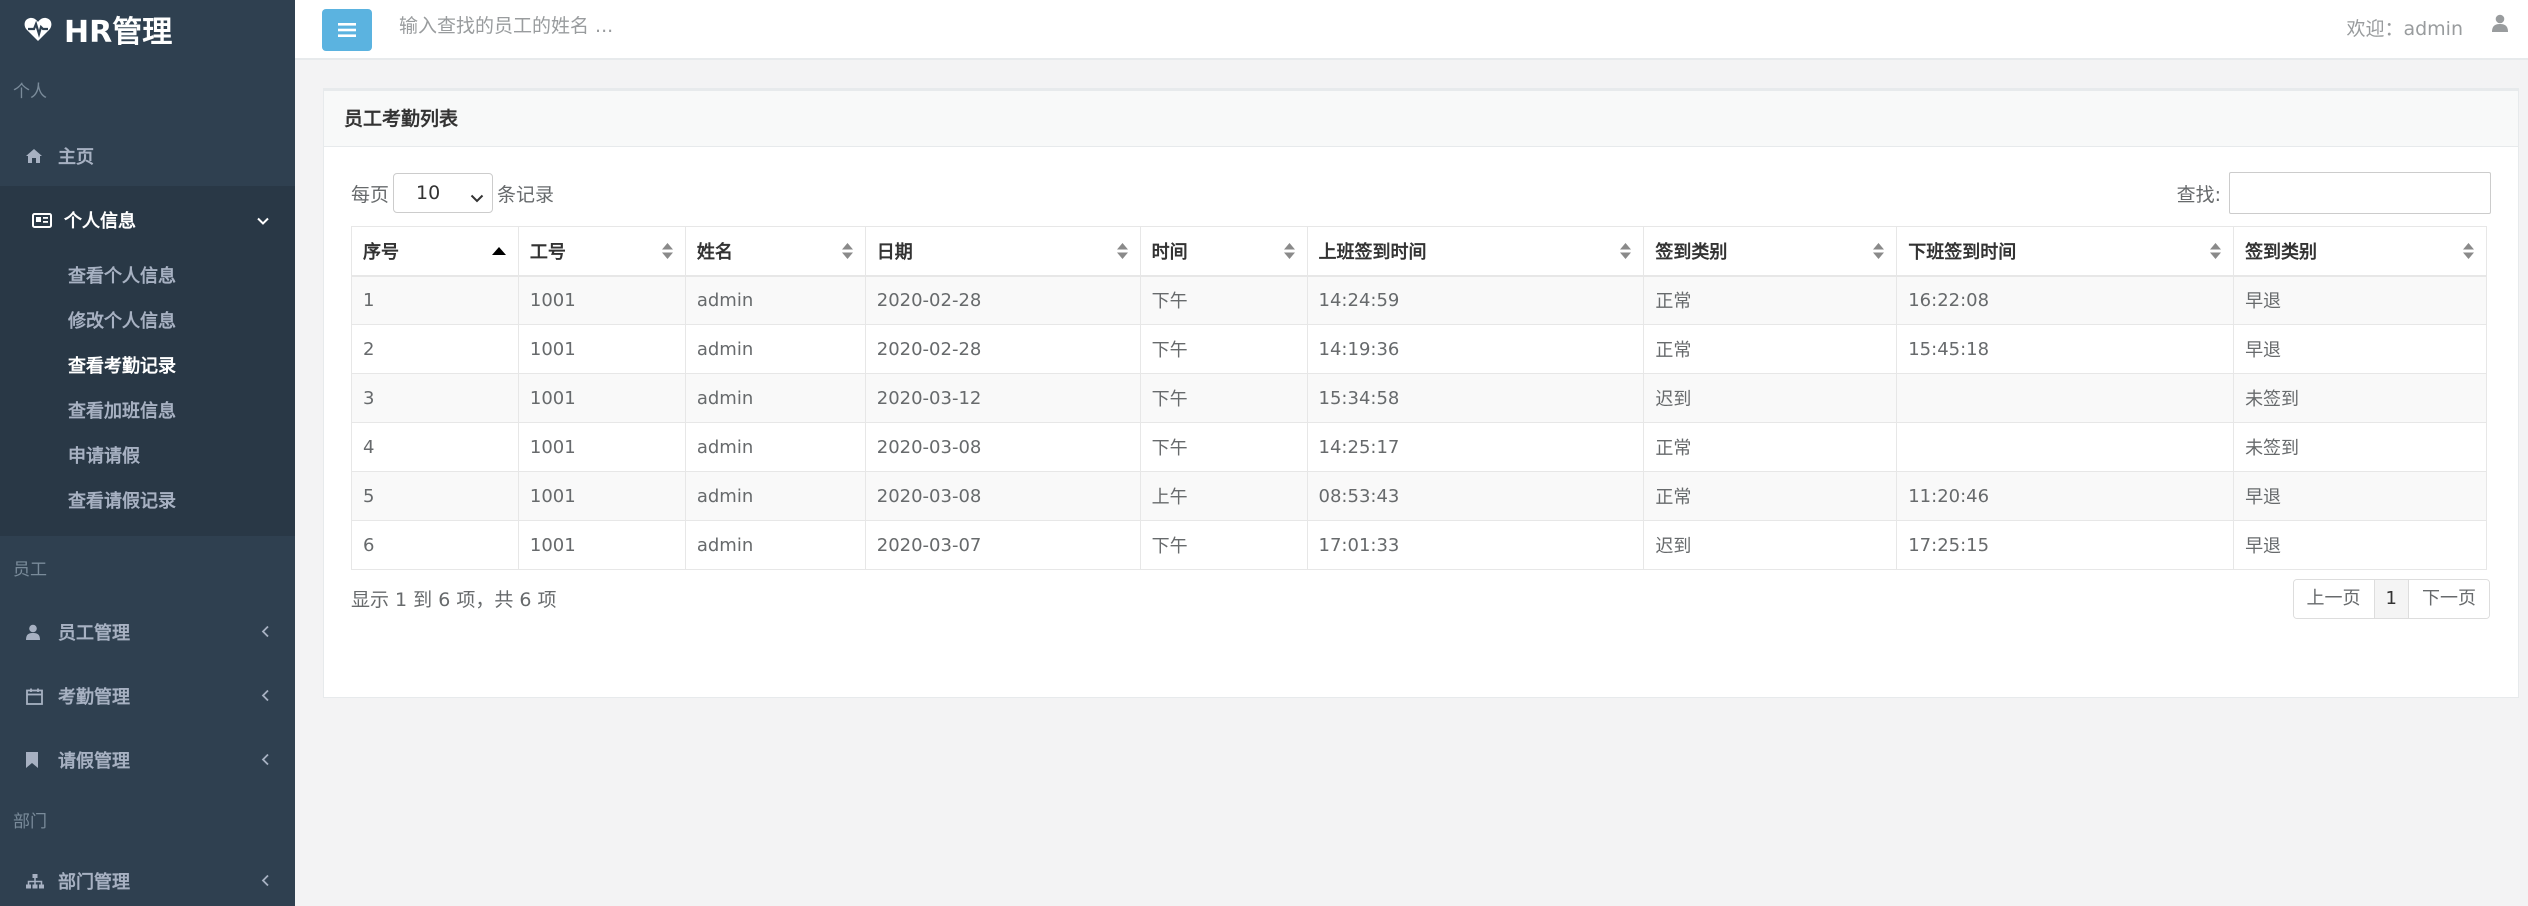 The width and height of the screenshot is (2528, 906). What do you see at coordinates (36, 760) in the screenshot?
I see `bookmark-icon` at bounding box center [36, 760].